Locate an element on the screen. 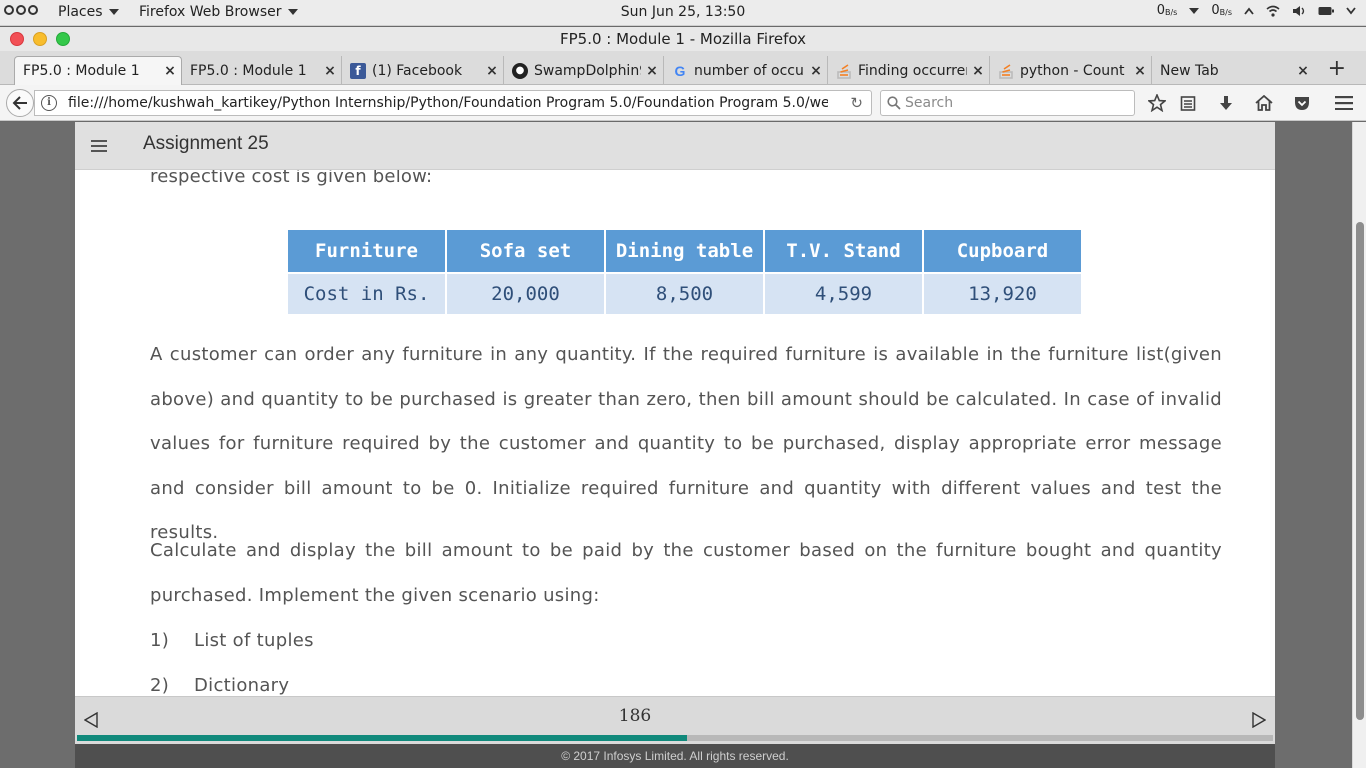  app-menu: Firefox Web Browser is located at coordinates (218, 12).